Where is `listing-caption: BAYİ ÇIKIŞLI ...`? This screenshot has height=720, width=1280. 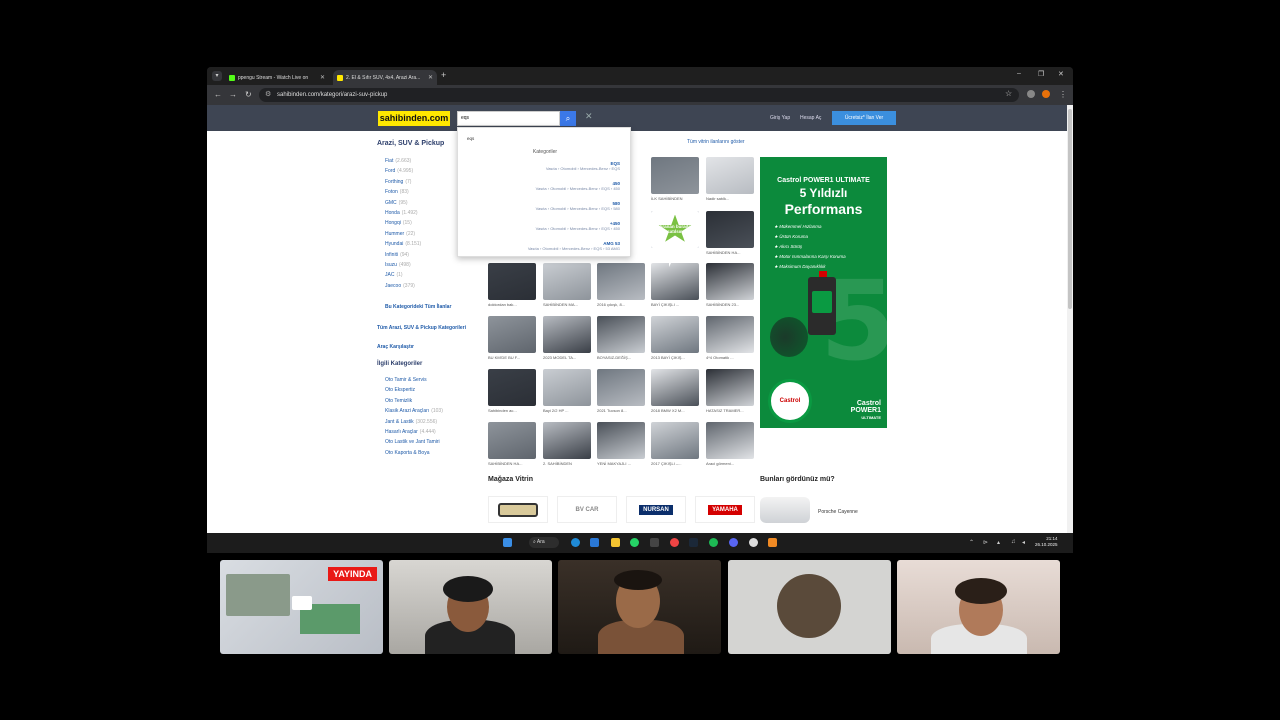
listing-caption: BAYİ ÇIKIŞLI ... is located at coordinates (676, 304).